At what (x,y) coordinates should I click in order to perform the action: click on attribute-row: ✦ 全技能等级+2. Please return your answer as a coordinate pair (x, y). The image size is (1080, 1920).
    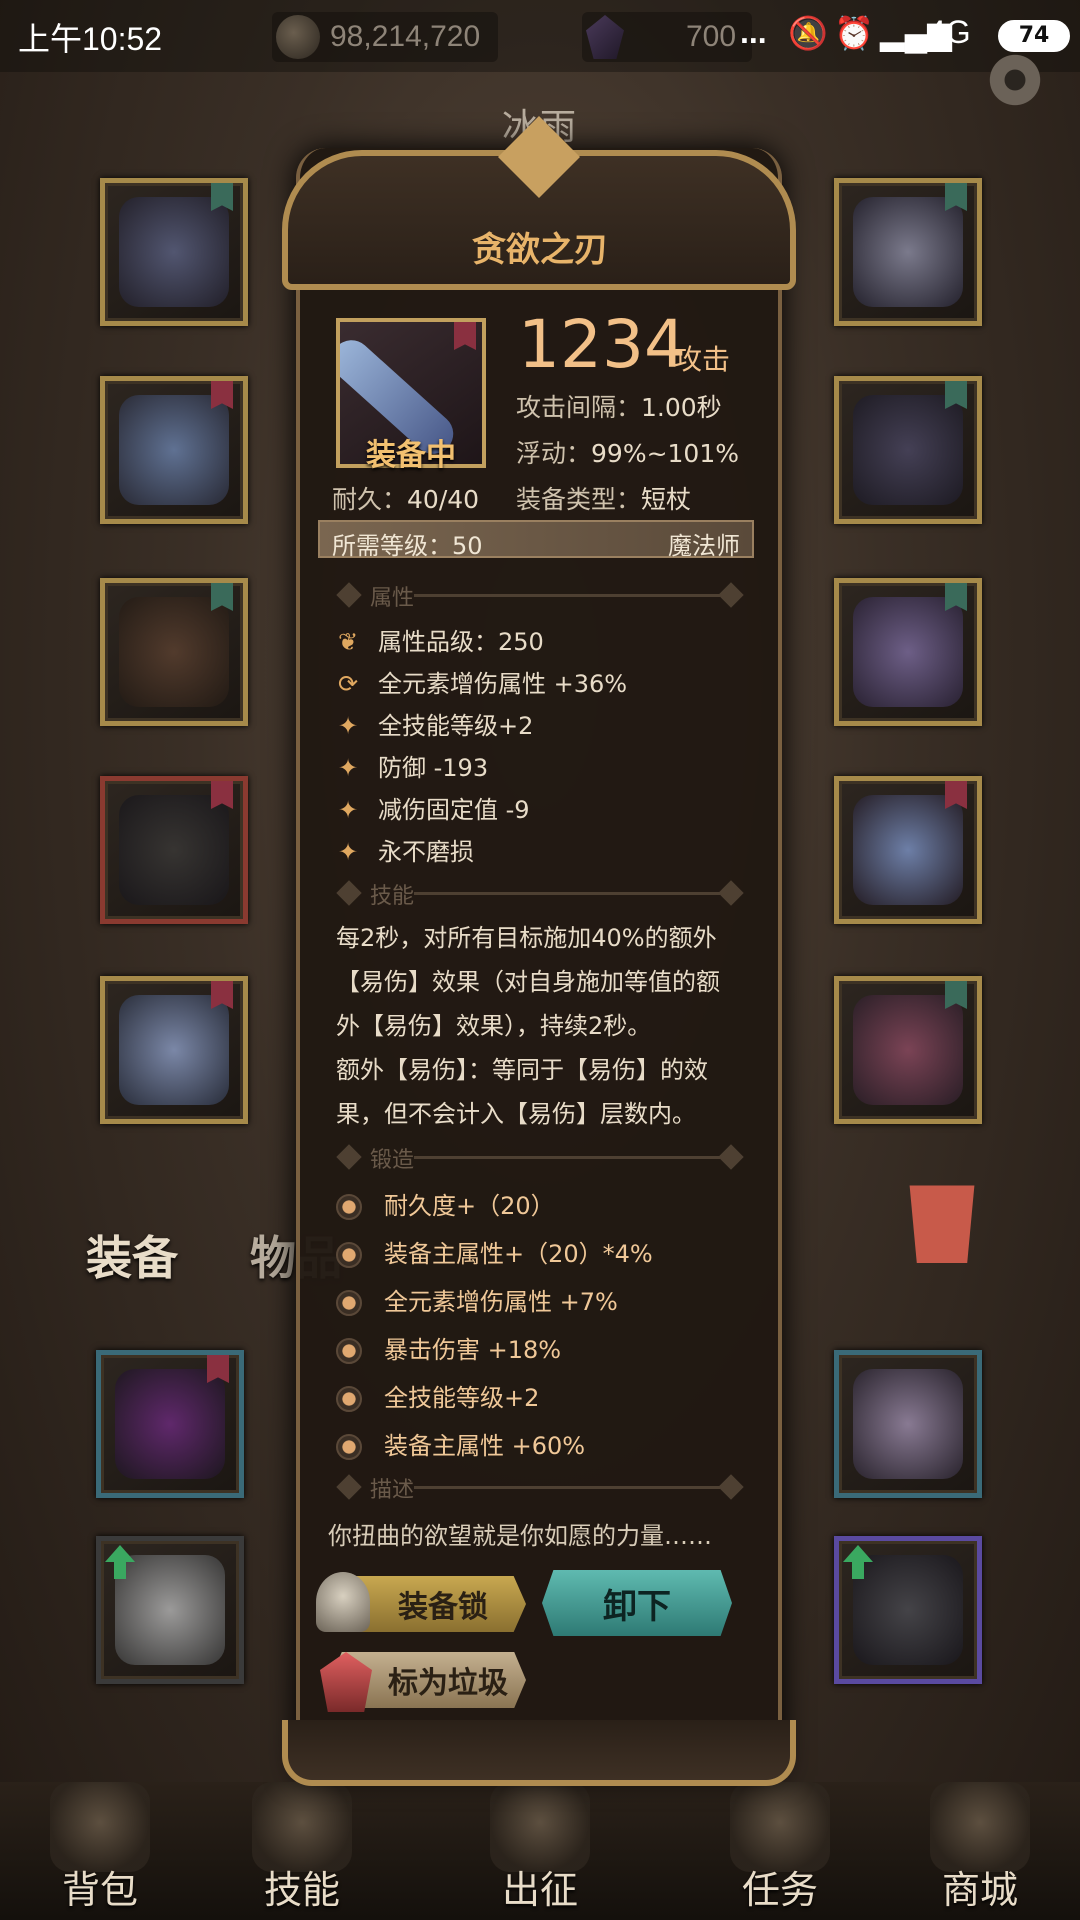
    Looking at the image, I should click on (433, 723).